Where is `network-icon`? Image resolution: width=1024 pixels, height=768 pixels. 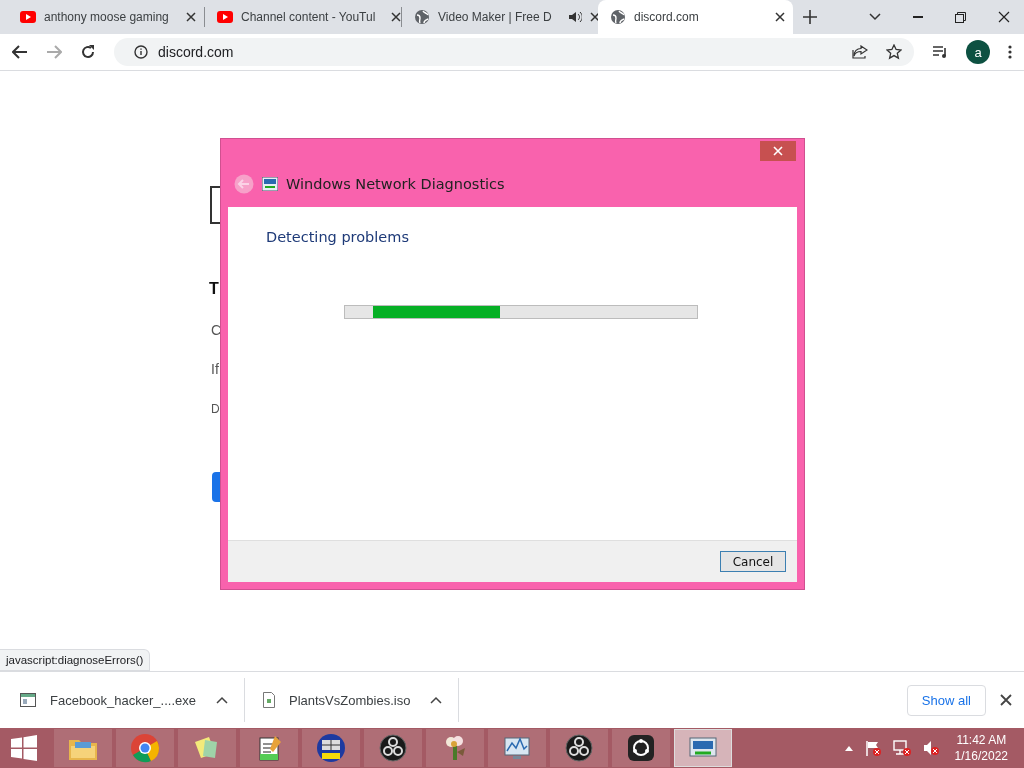 network-icon is located at coordinates (901, 748).